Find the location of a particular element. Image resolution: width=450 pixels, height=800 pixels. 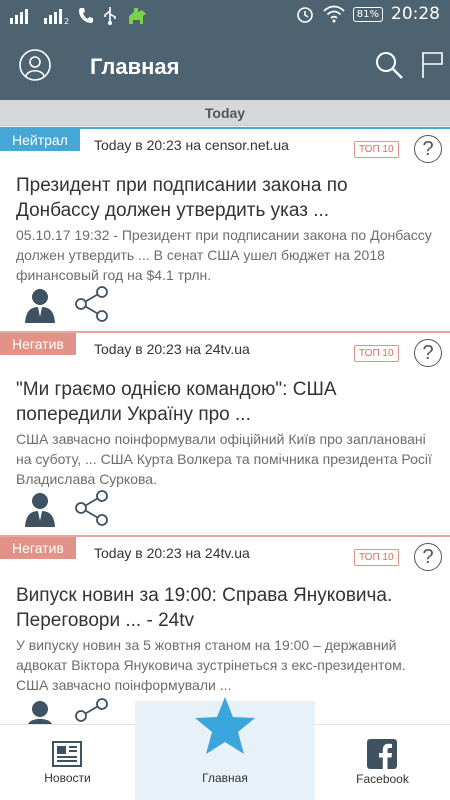

status-icons-left: 2 is located at coordinates (79, 16).